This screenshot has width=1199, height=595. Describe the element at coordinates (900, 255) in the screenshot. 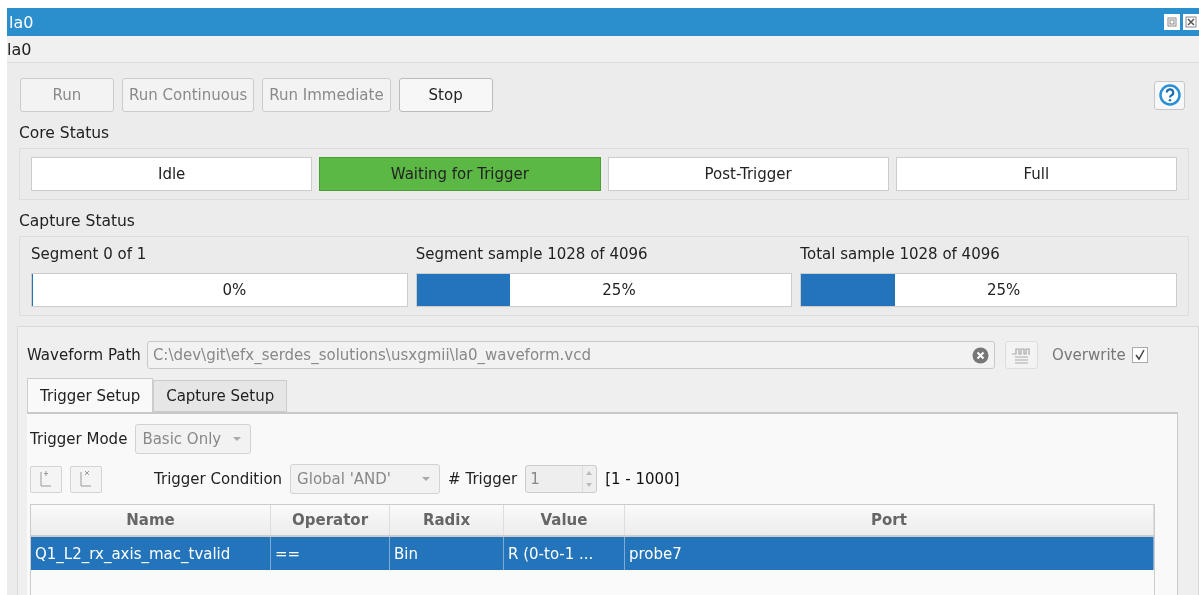

I see `progress-caption: Total sample 1028 of 4096` at that location.